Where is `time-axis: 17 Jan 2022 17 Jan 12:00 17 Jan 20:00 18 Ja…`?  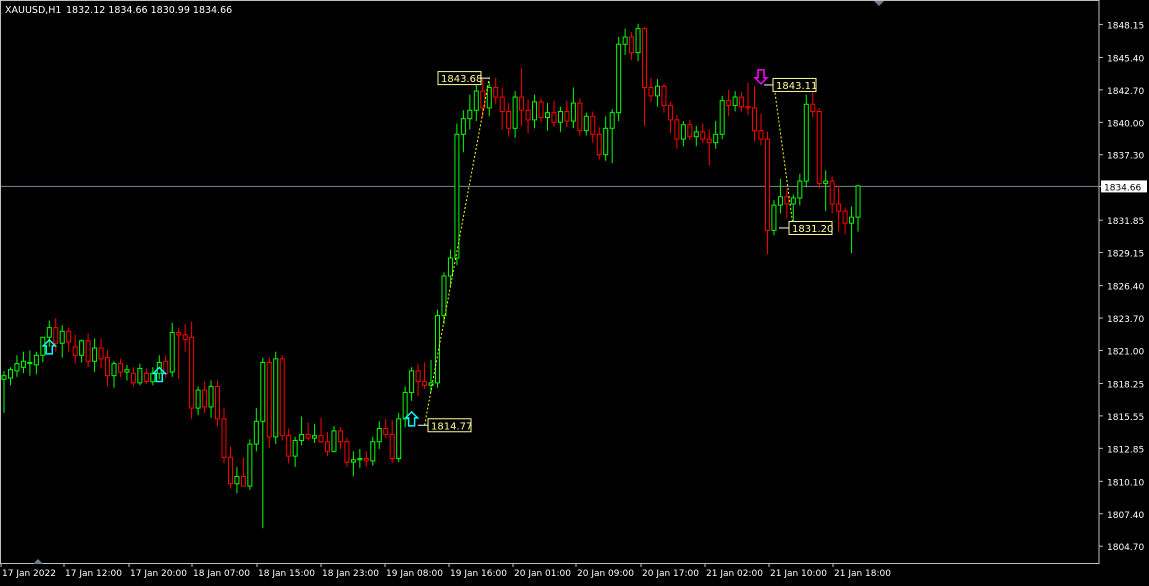 time-axis: 17 Jan 2022 17 Jan 12:00 17 Jan 20:00 18 Ja… is located at coordinates (445, 571).